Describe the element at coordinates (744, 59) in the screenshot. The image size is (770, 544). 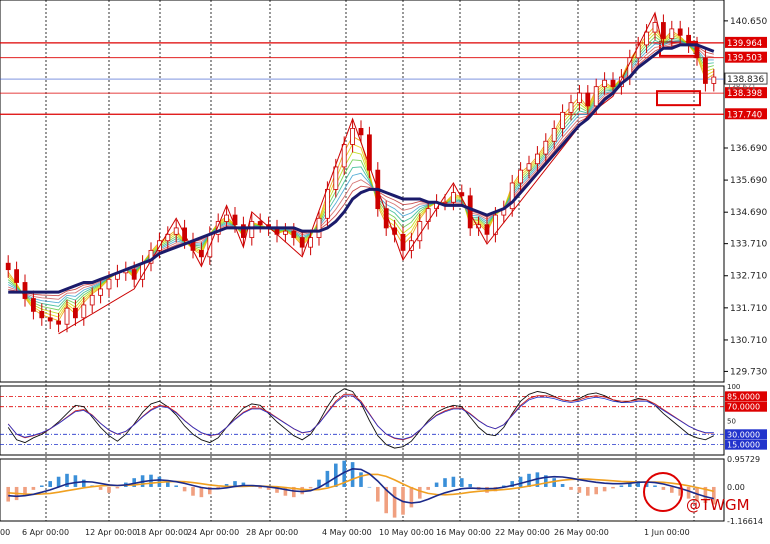
I see `price-level-badge-label: 139.503` at that location.